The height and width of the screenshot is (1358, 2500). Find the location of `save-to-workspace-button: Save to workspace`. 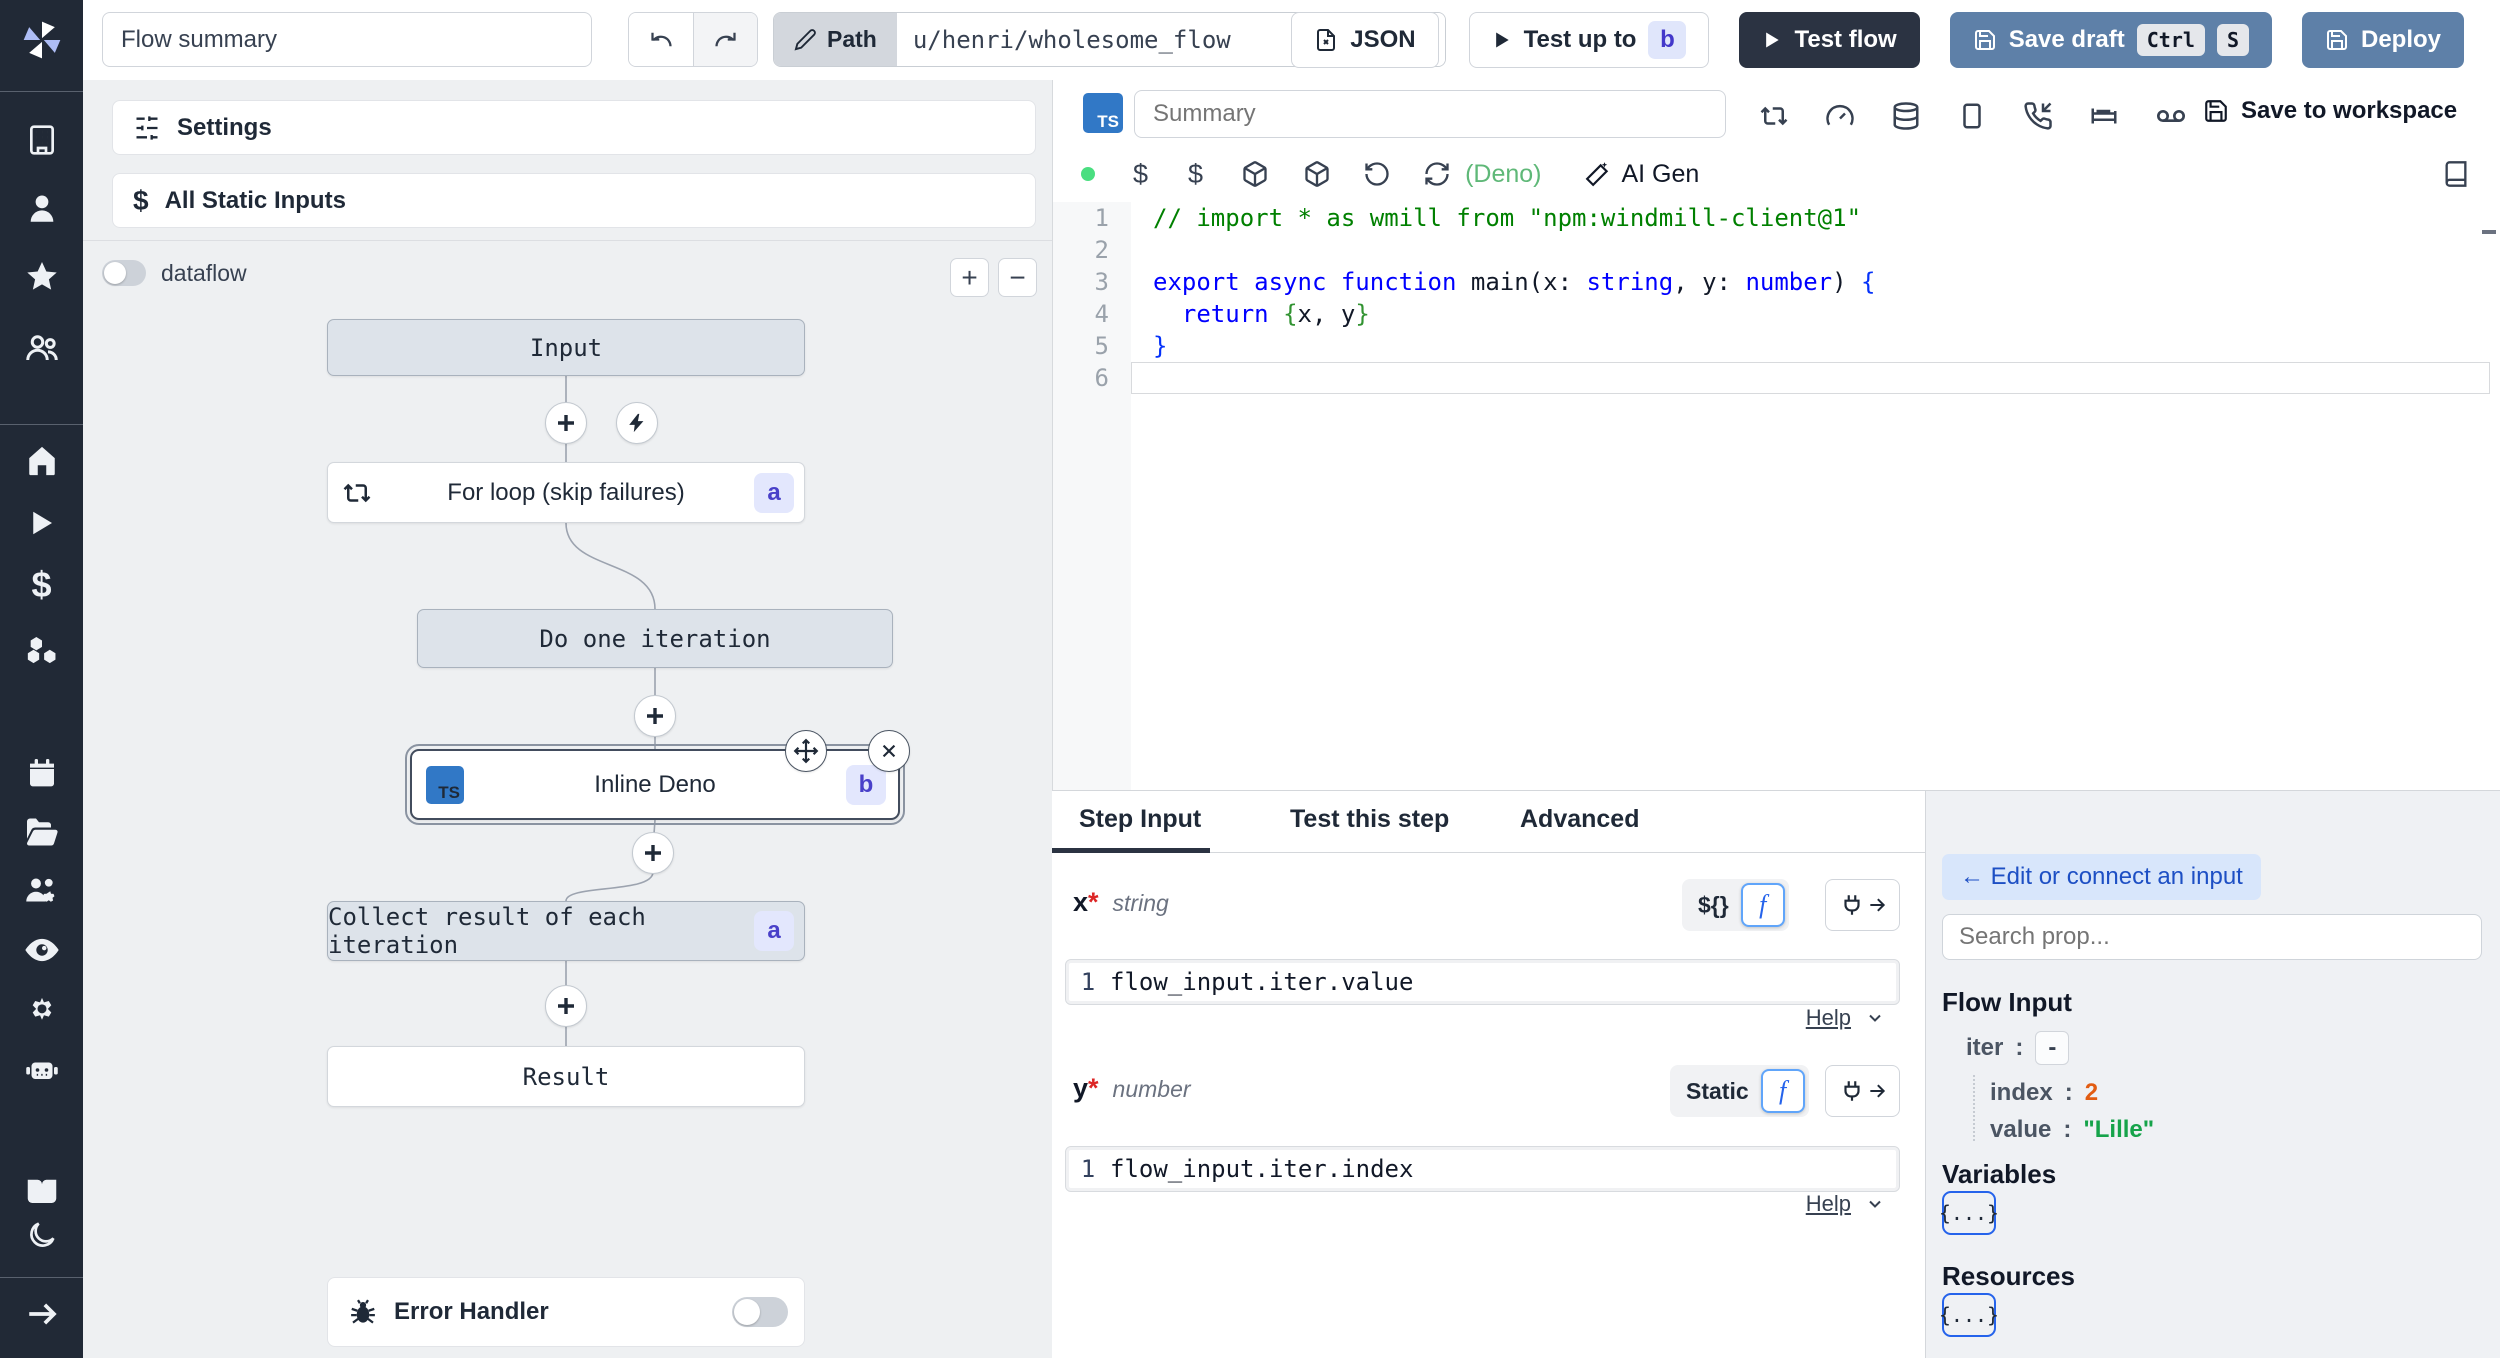

save-to-workspace-button: Save to workspace is located at coordinates (2330, 111).